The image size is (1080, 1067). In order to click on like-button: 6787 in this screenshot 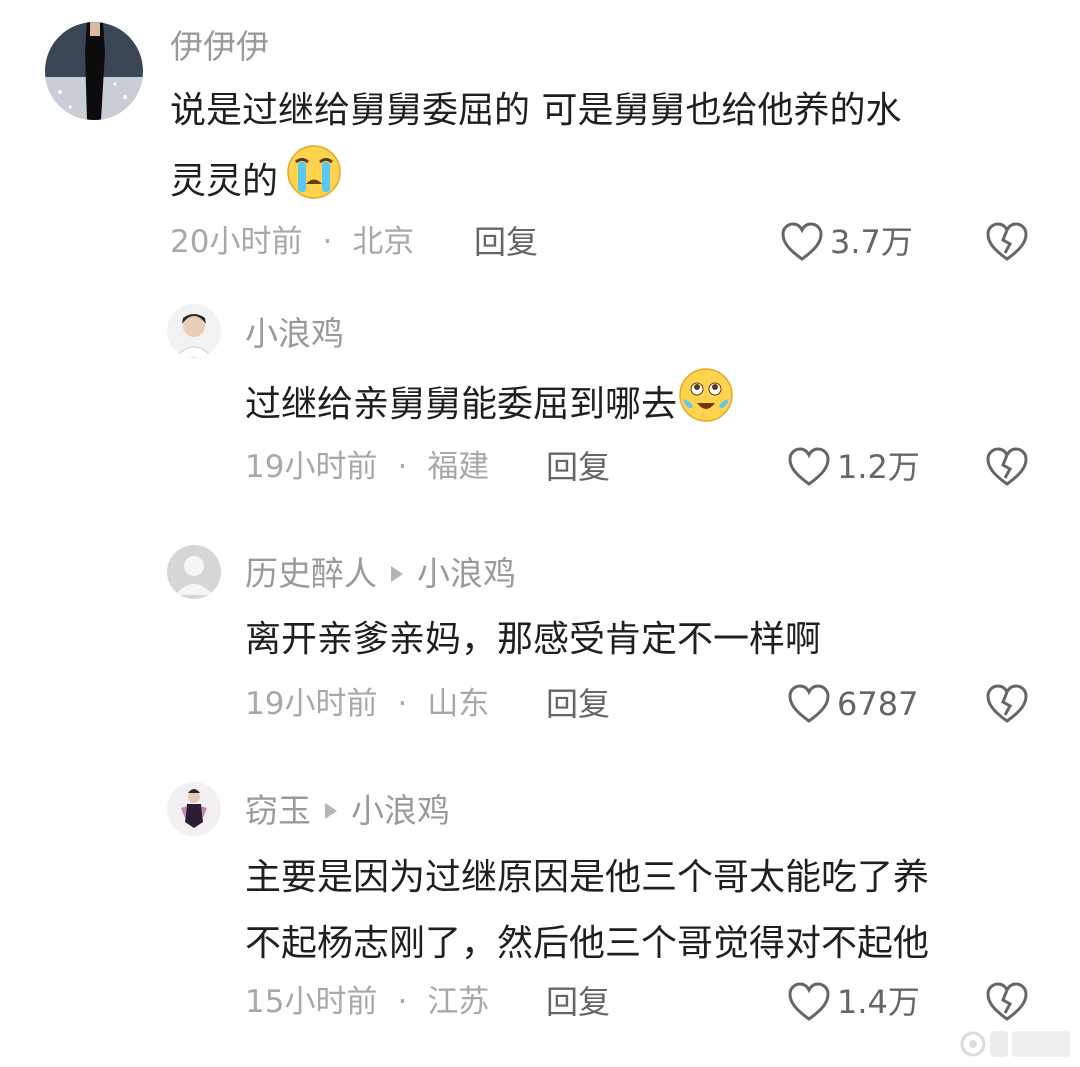, I will do `click(852, 704)`.